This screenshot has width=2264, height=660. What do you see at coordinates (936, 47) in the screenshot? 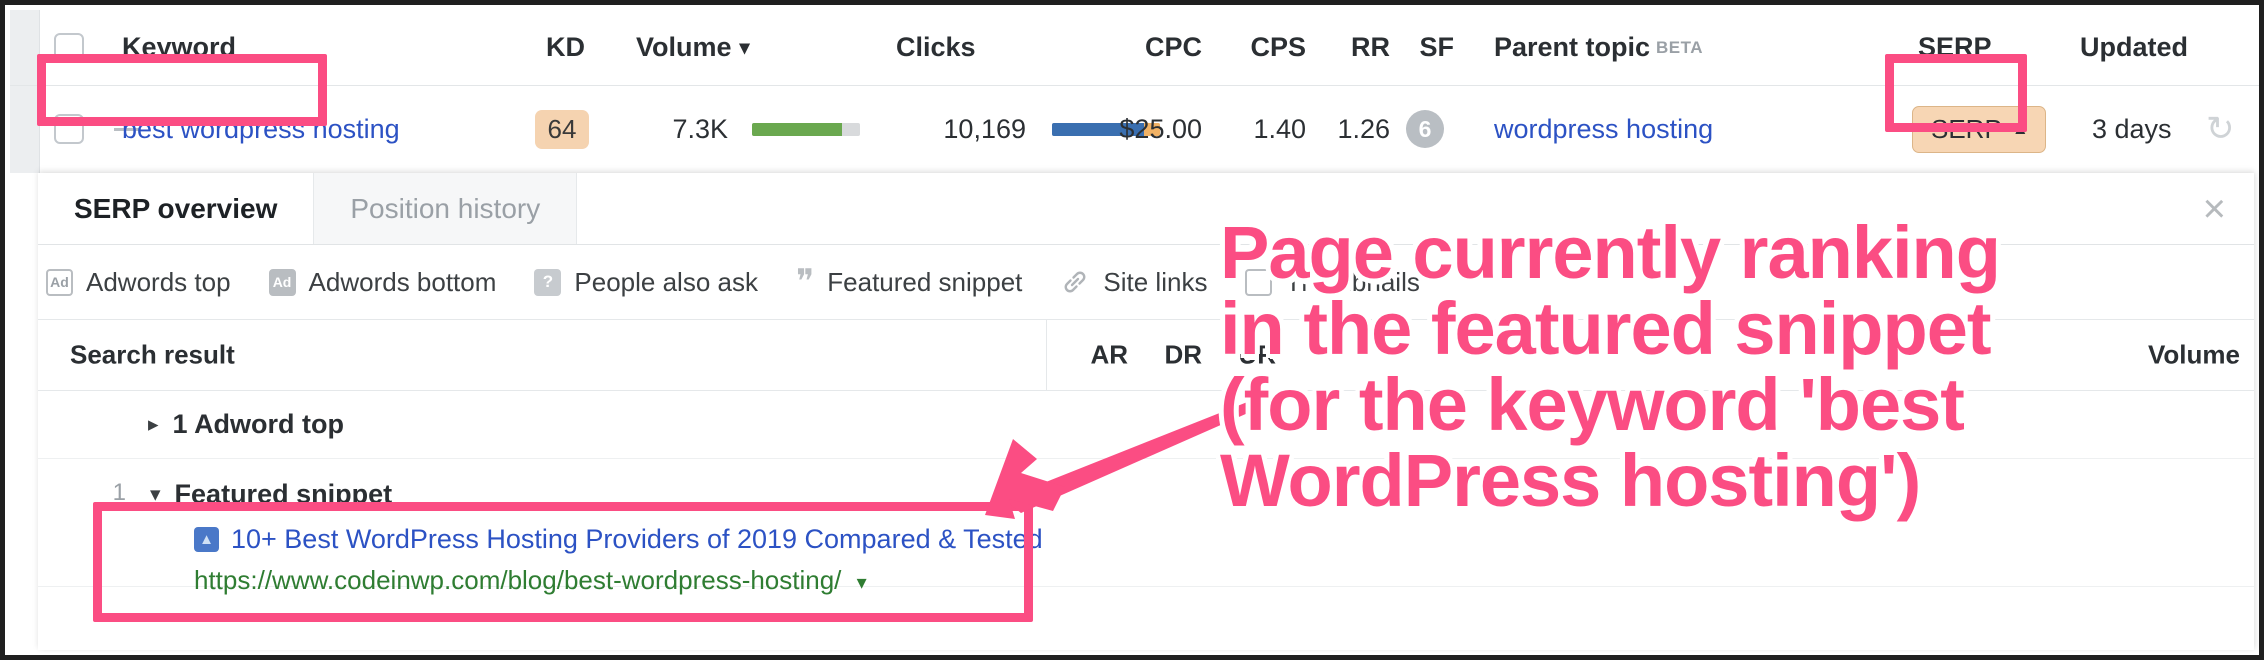
I see `column-header-clicks: Clicks` at bounding box center [936, 47].